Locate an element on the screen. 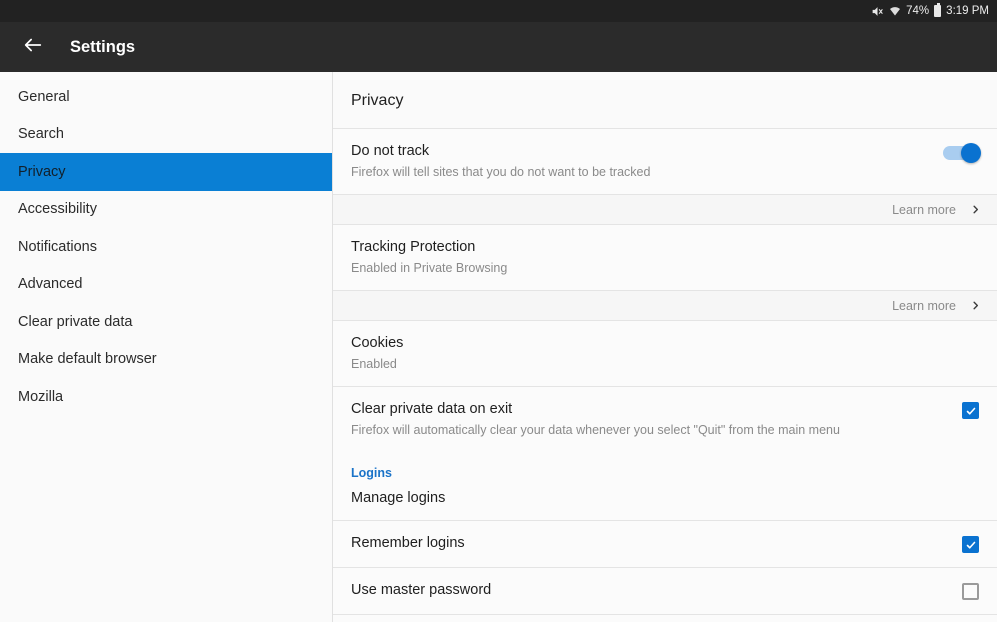 The width and height of the screenshot is (997, 622). setting-text-block: Remember logins is located at coordinates (408, 543).